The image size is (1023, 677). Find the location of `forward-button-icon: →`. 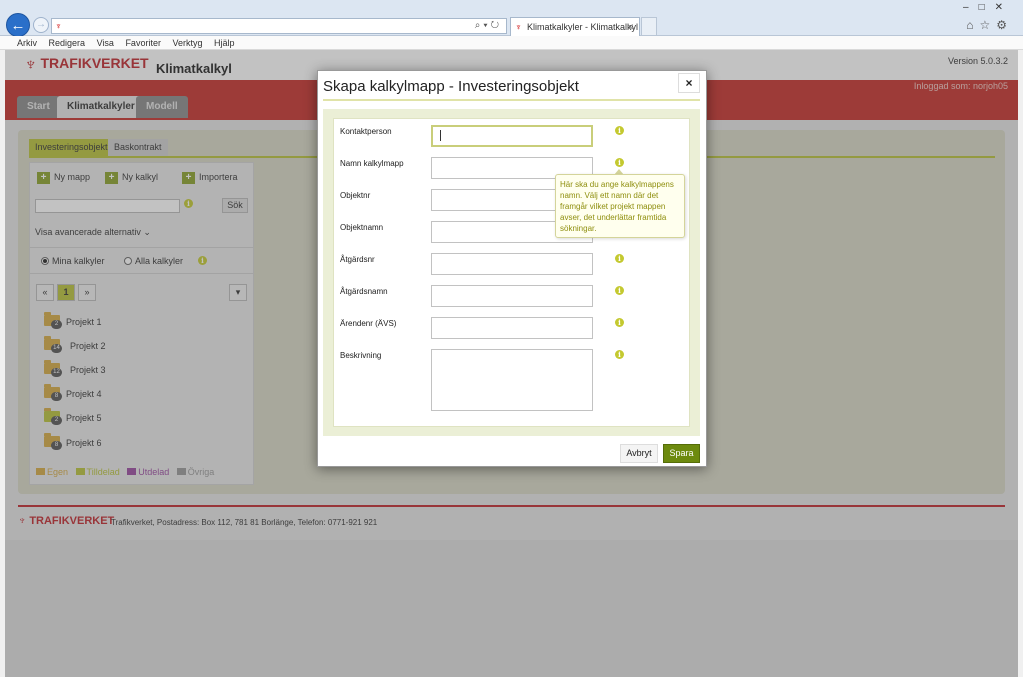

forward-button-icon: → is located at coordinates (41, 25).